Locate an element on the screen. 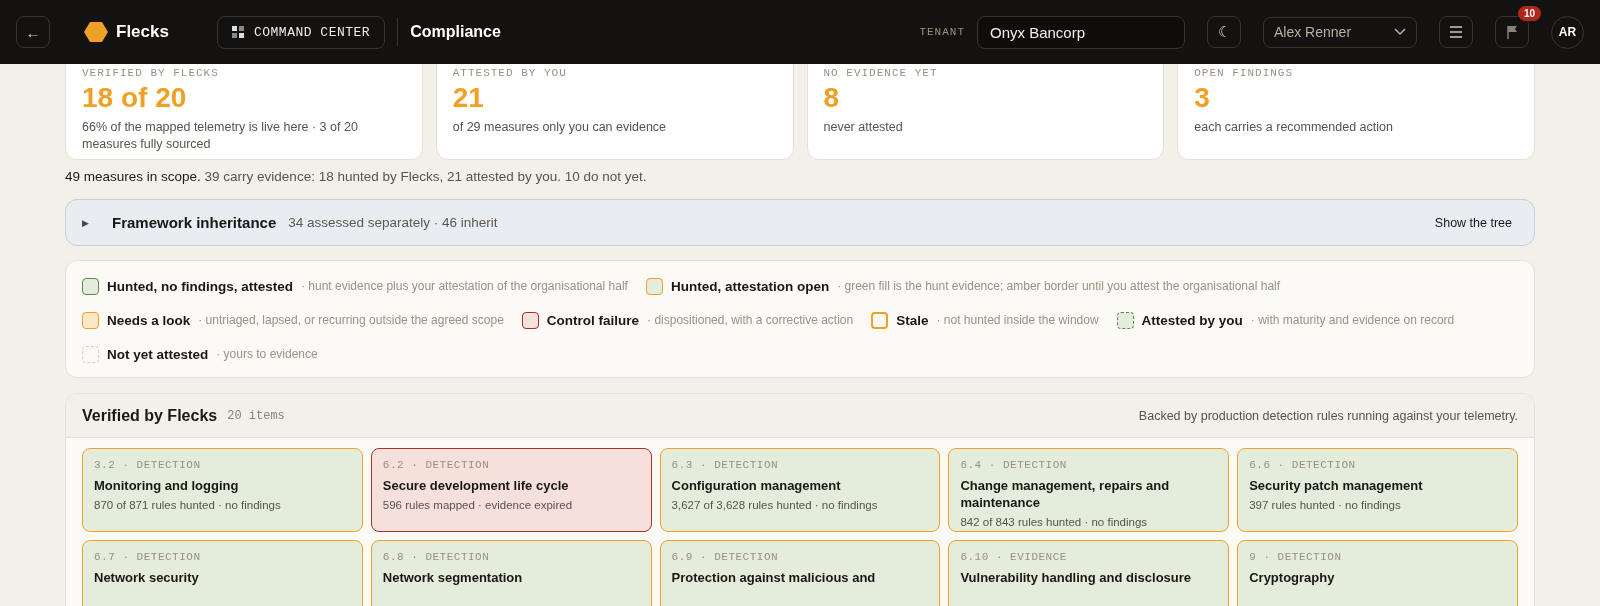  control-detail: 397 rules hunted · no findings is located at coordinates (1325, 505).